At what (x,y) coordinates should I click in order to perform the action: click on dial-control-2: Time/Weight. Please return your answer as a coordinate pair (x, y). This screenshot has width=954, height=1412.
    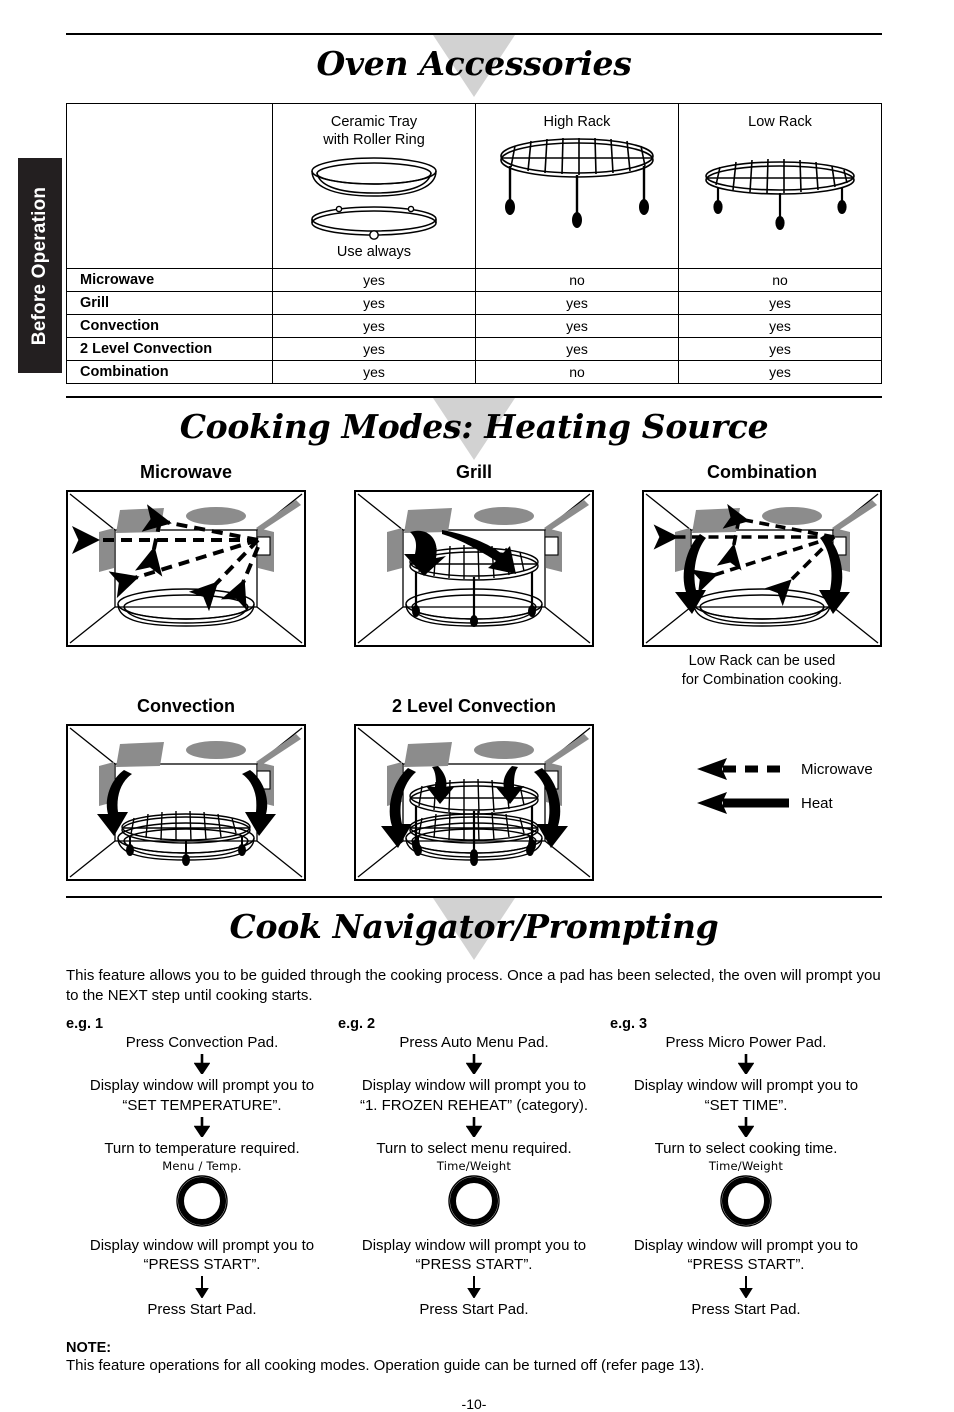
    Looking at the image, I should click on (474, 1196).